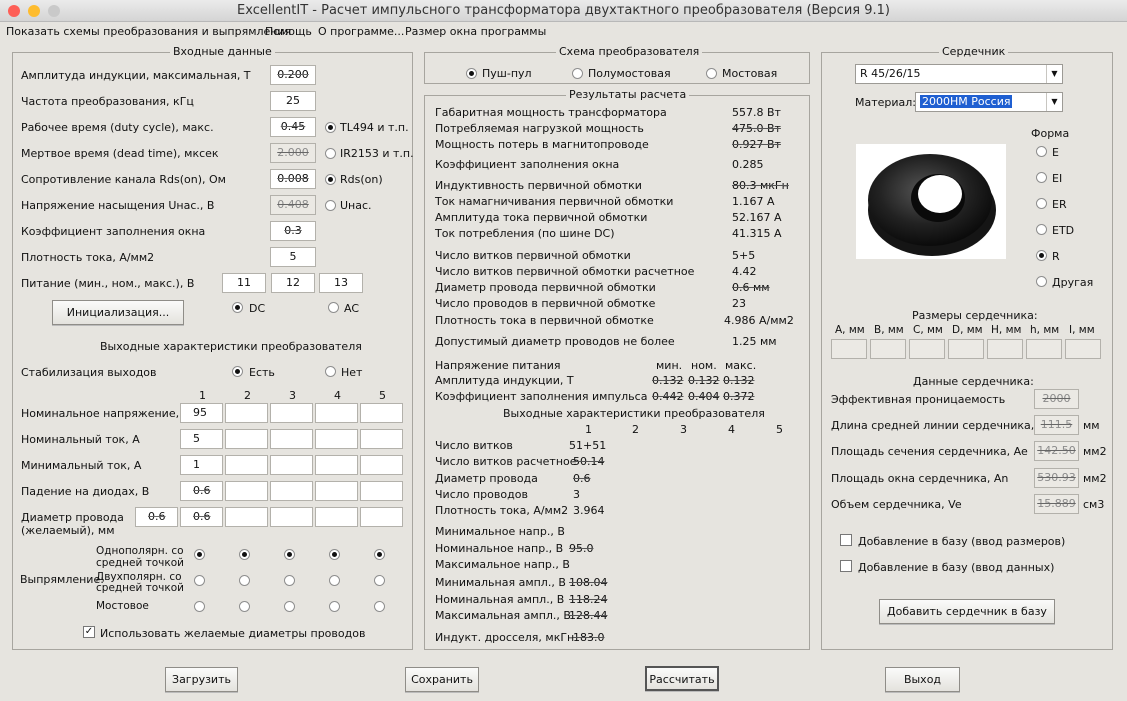  Describe the element at coordinates (1056, 451) in the screenshot. I see `core-data-value: 142.50` at that location.